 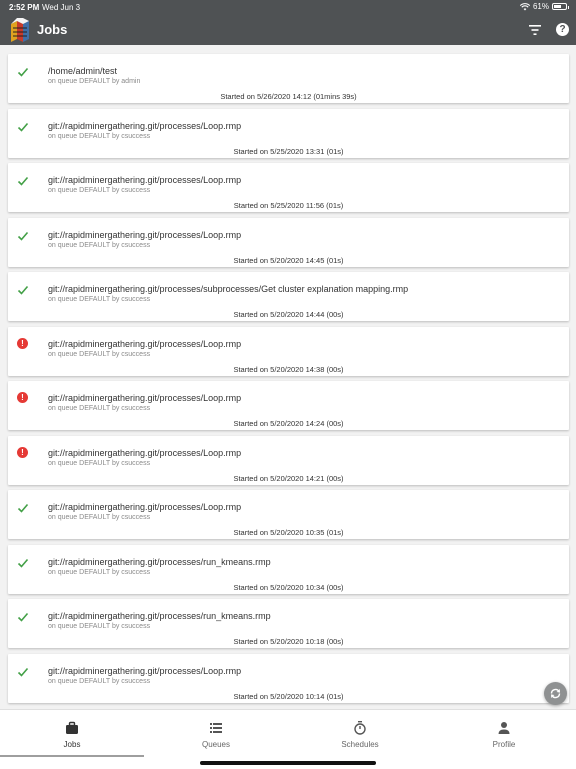 I want to click on tab-label-jobs: Jobs, so click(x=72, y=744).